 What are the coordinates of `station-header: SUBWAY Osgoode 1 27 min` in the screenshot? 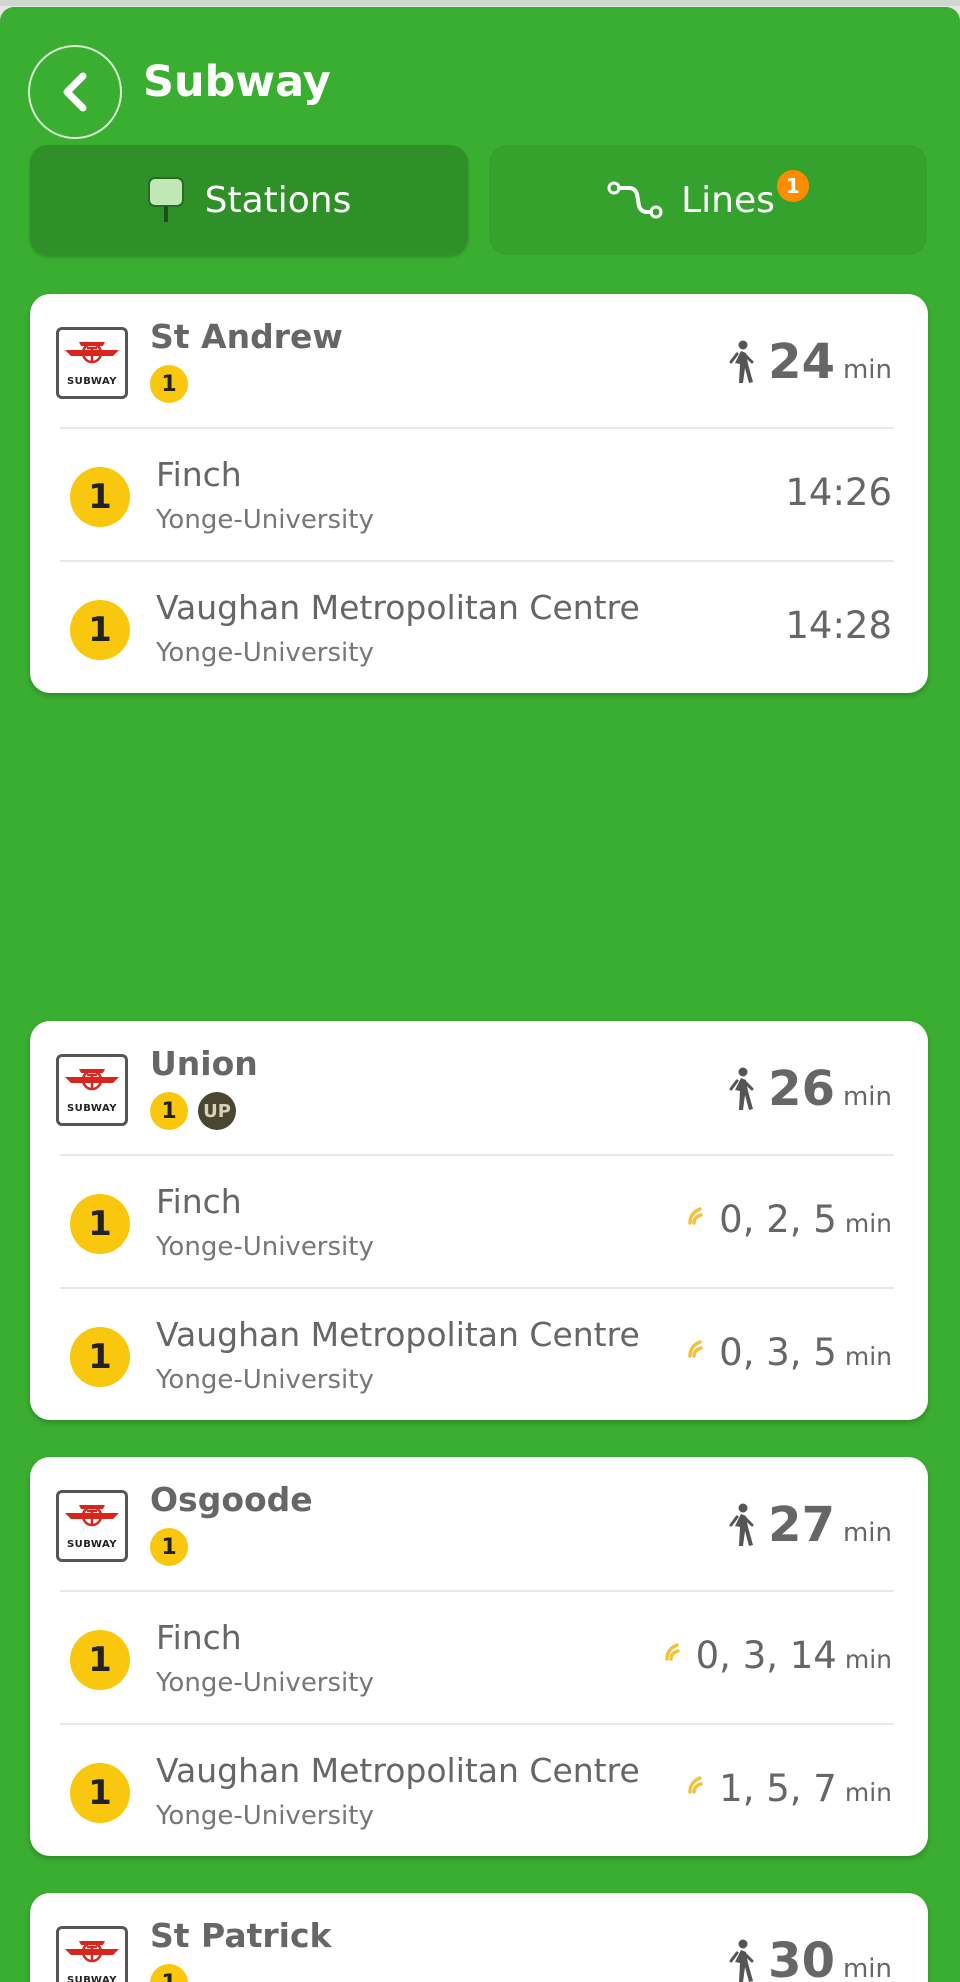 It's located at (479, 1523).